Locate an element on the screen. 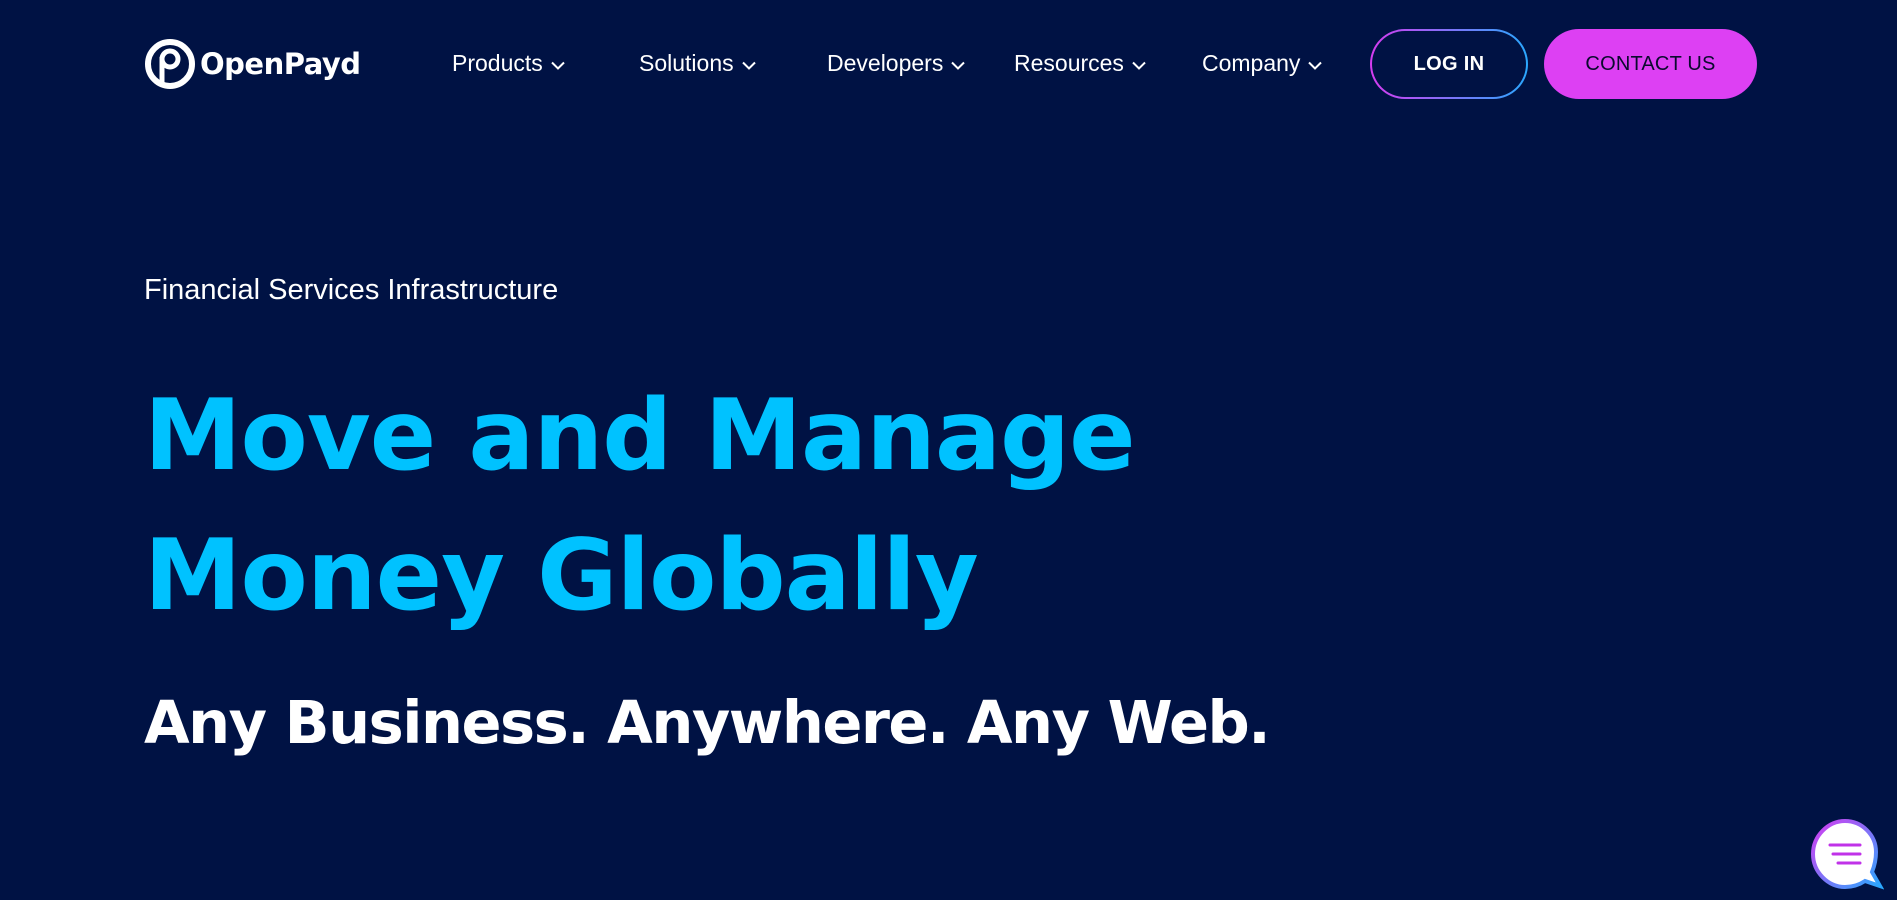  nav-item-label: Resources is located at coordinates (1069, 62).